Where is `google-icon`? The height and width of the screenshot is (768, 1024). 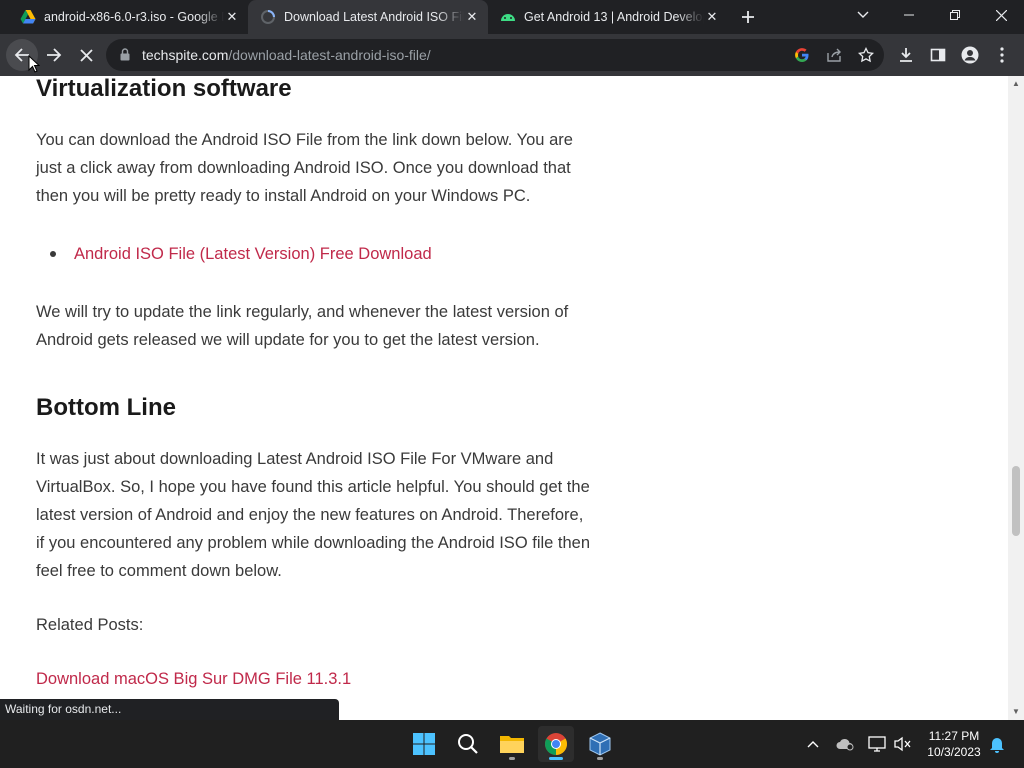
google-icon is located at coordinates (802, 55).